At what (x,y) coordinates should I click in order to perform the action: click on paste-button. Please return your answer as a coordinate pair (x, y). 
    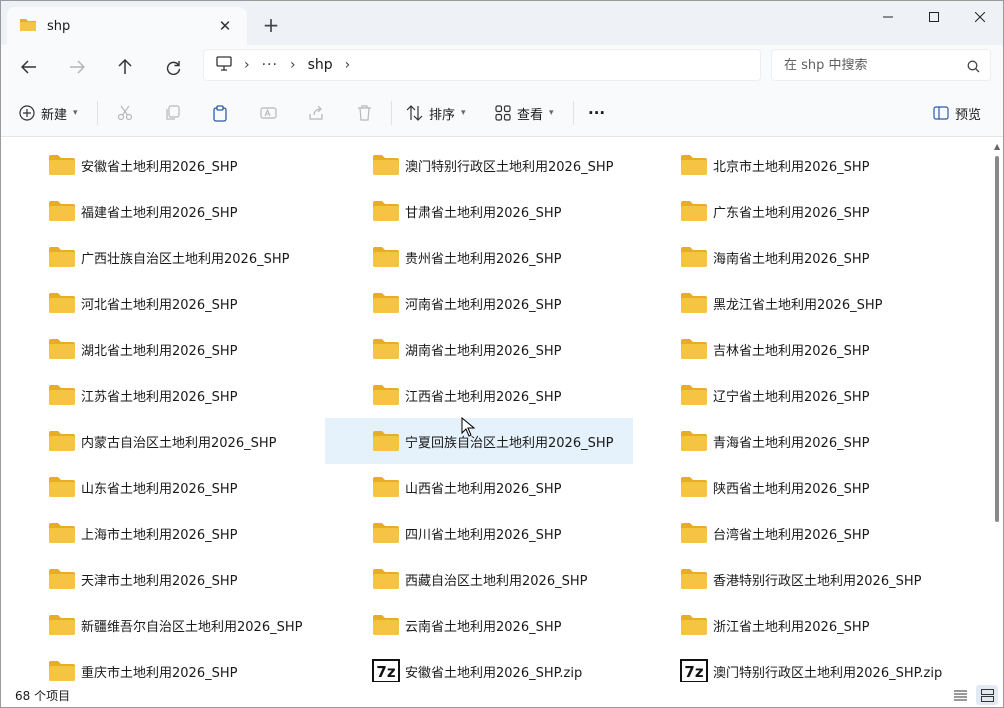
    Looking at the image, I should click on (220, 113).